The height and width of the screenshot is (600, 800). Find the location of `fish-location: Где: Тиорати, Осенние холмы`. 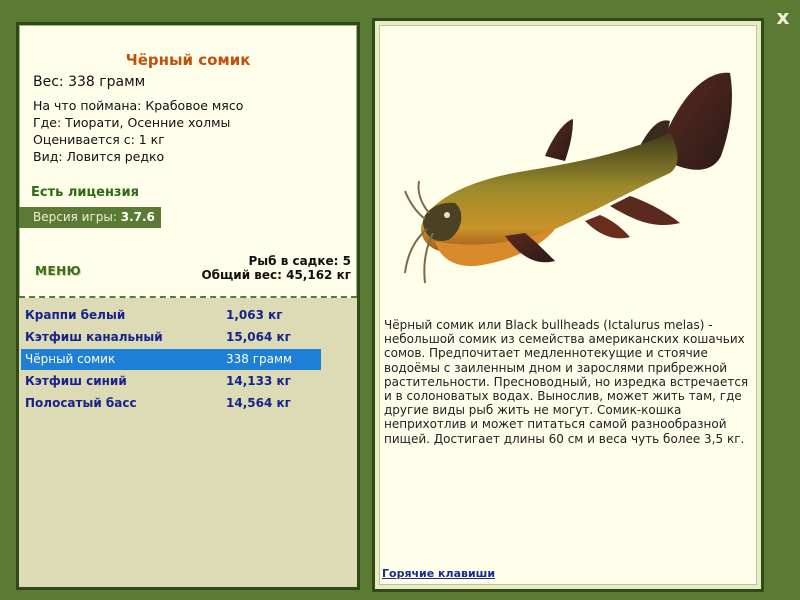

fish-location: Где: Тиорати, Осенние холмы is located at coordinates (132, 122).